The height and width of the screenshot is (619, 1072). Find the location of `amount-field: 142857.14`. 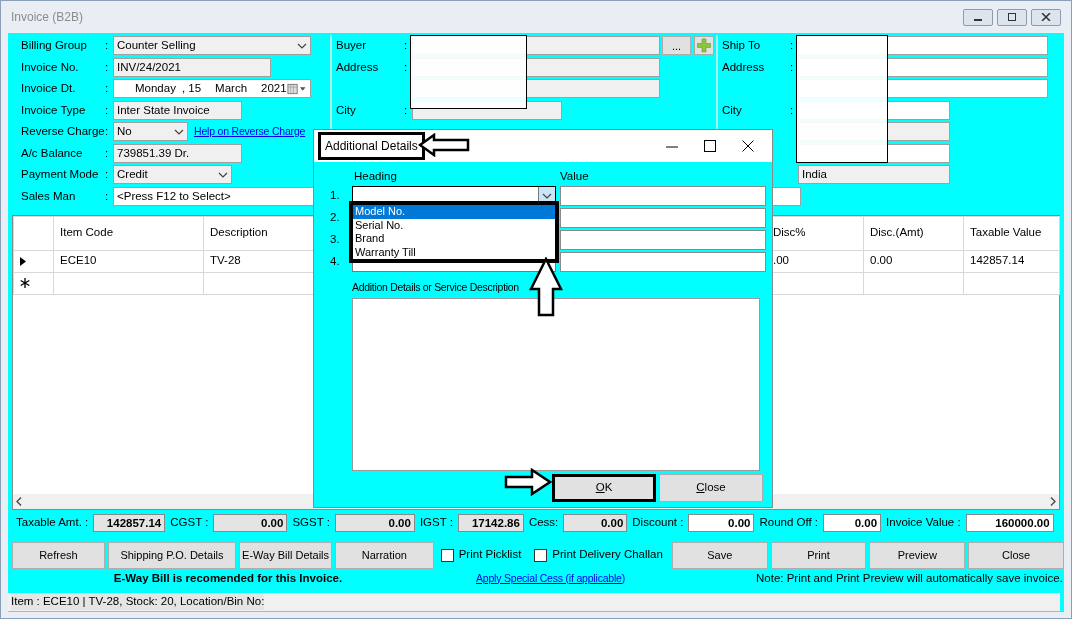

amount-field: 142857.14 is located at coordinates (129, 522).